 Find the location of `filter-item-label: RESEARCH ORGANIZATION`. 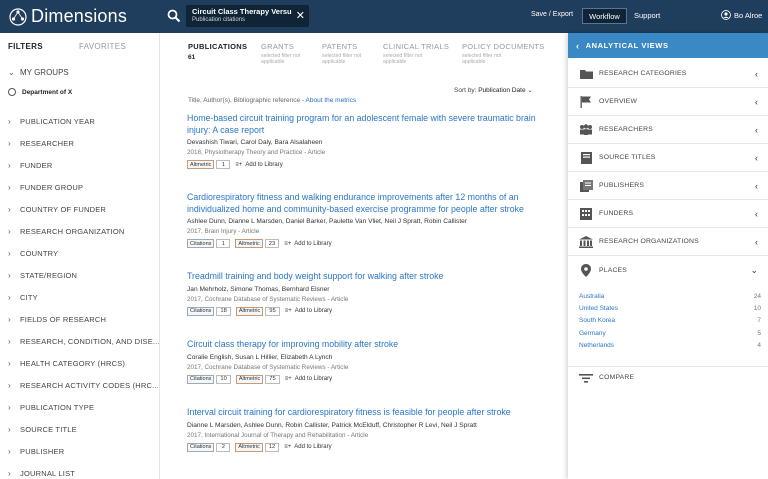

filter-item-label: RESEARCH ORGANIZATION is located at coordinates (72, 231).